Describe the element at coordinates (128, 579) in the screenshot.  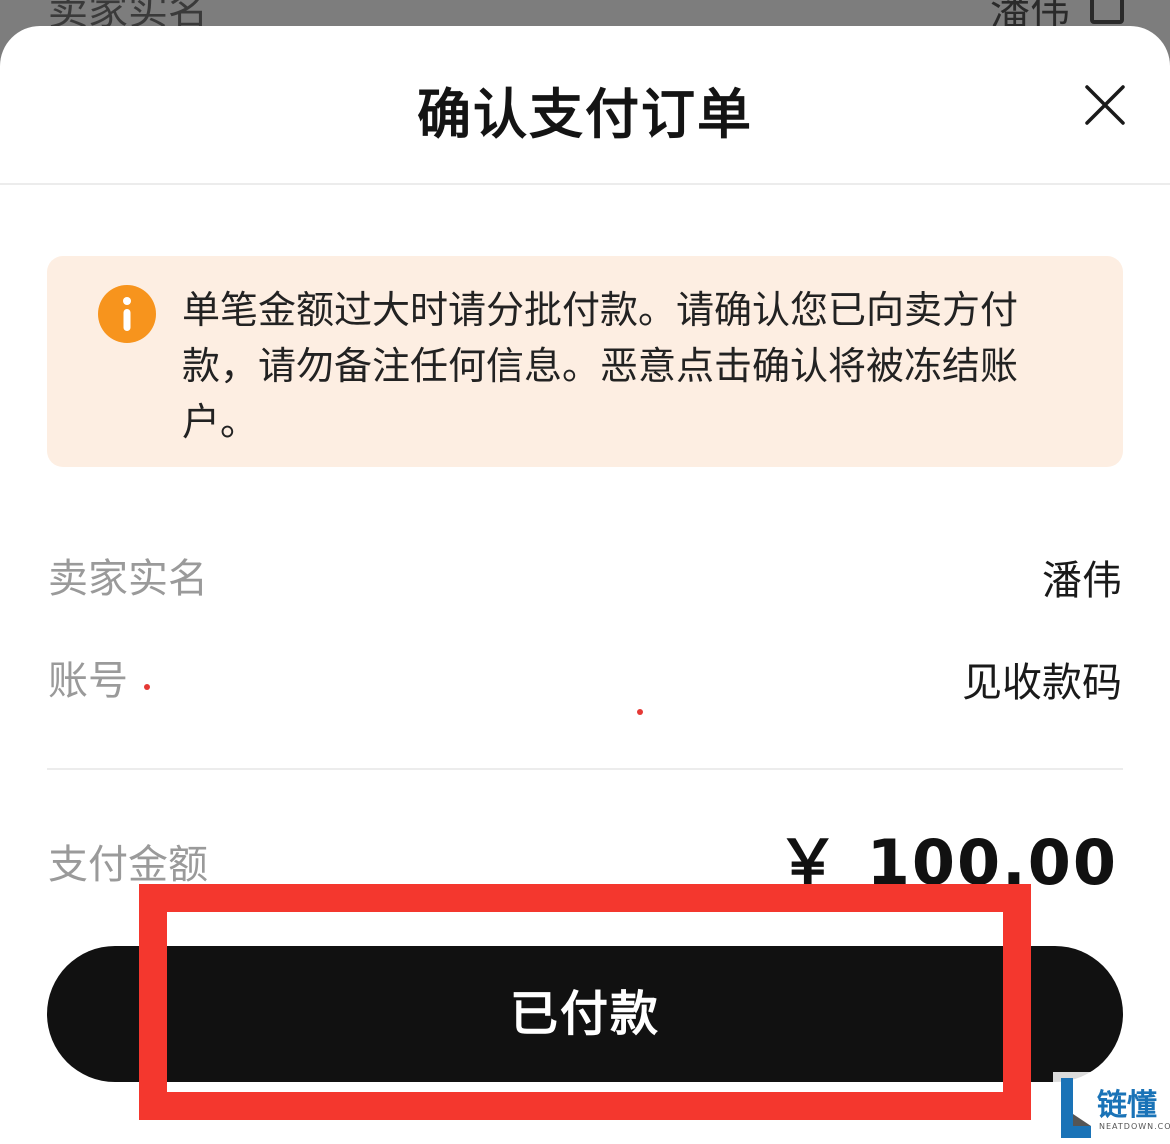
I see `seller-name-label: 卖家实名` at that location.